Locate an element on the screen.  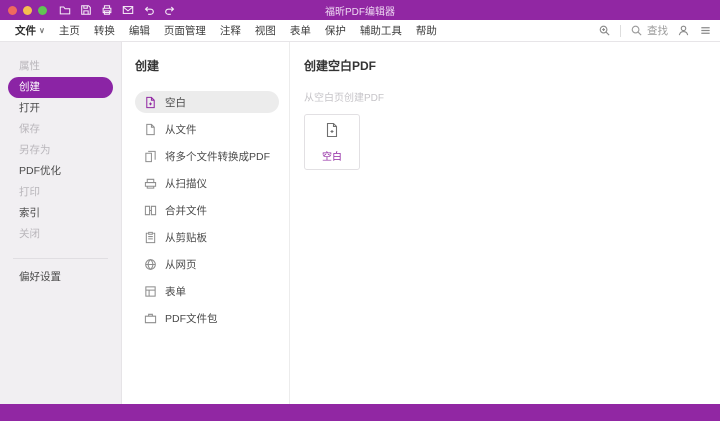
menu-page-manage: 页面管理 is located at coordinates (185, 30).